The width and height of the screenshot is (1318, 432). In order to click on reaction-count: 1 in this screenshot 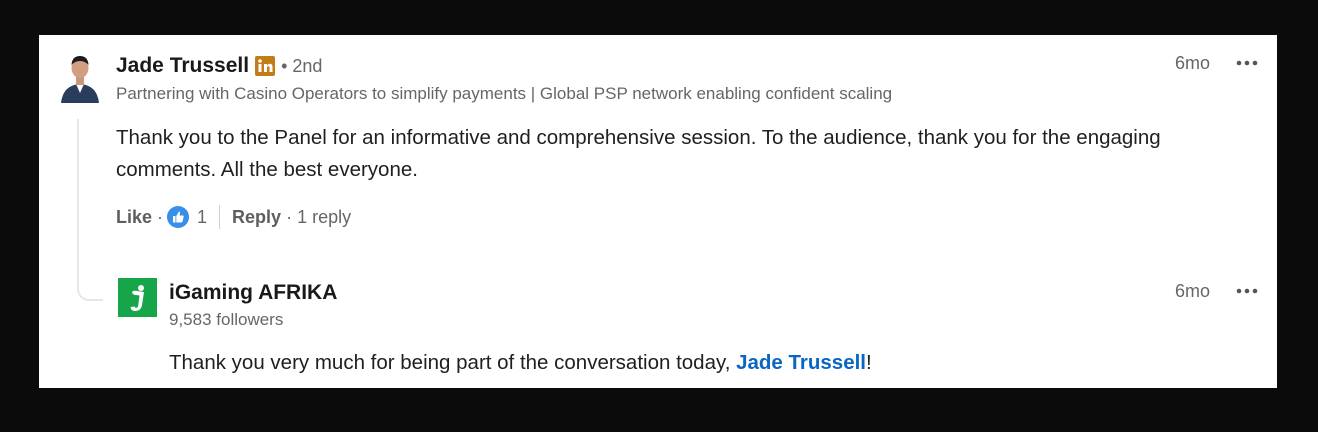, I will do `click(202, 217)`.